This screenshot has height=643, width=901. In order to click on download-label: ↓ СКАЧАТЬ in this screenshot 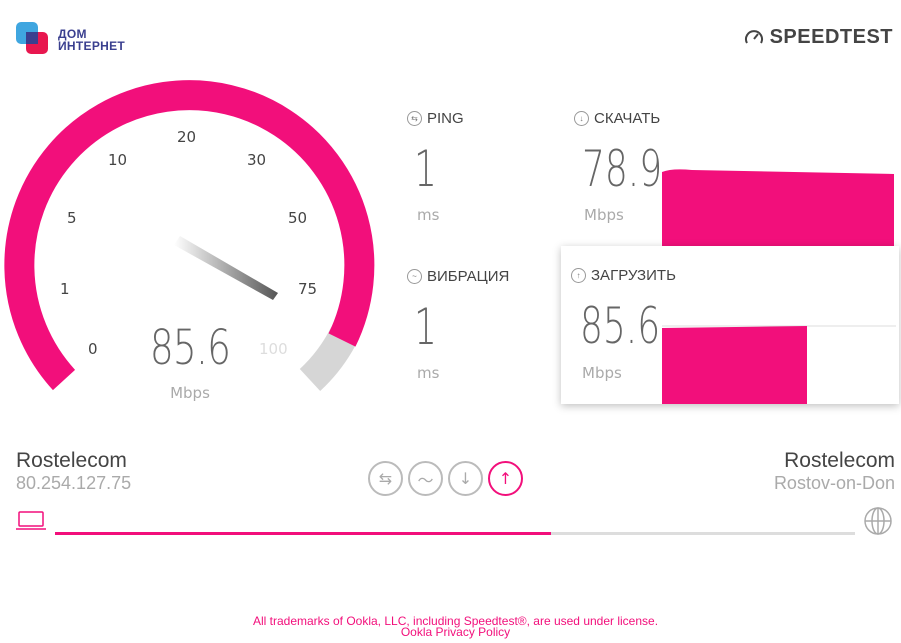, I will do `click(617, 118)`.